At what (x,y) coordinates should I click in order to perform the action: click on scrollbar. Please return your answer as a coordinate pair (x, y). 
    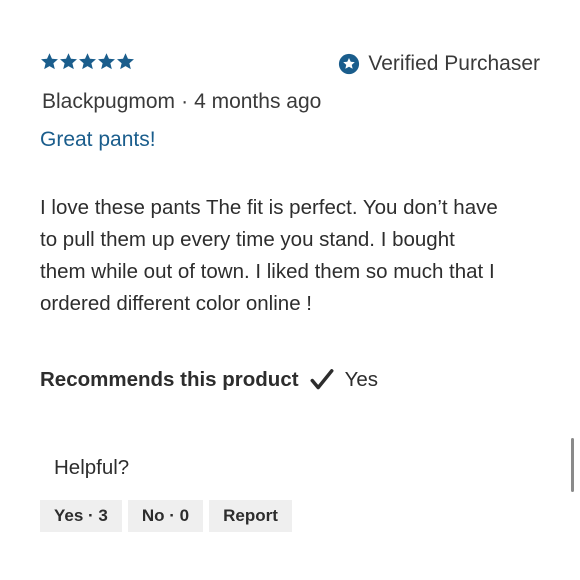
    Looking at the image, I should click on (572, 465).